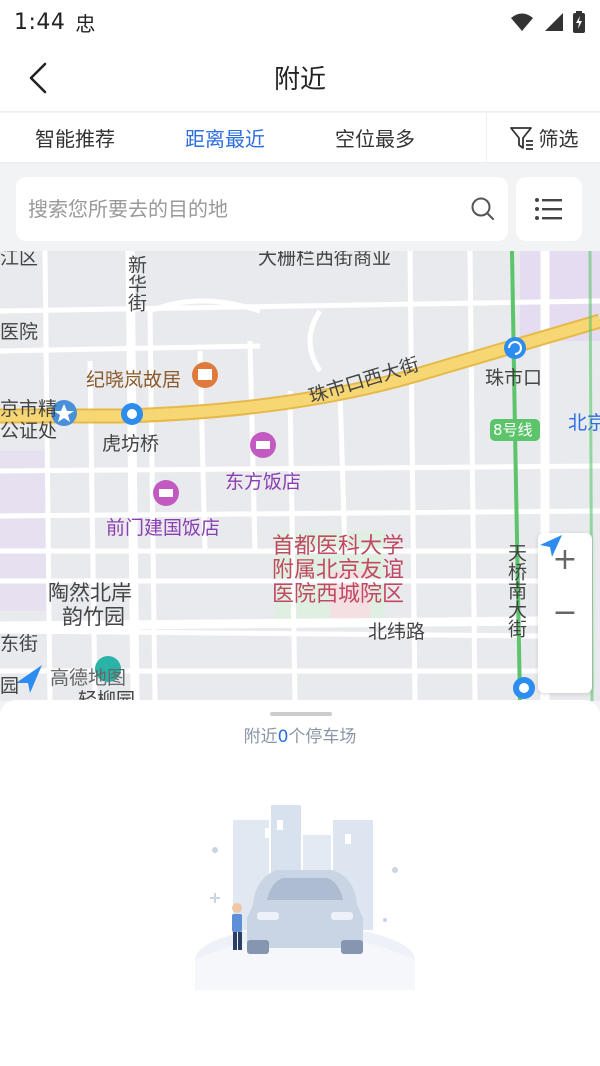 Image resolution: width=600 pixels, height=1066 pixels. I want to click on map-label-qianmen-hotel: 前门建国饭店, so click(163, 528).